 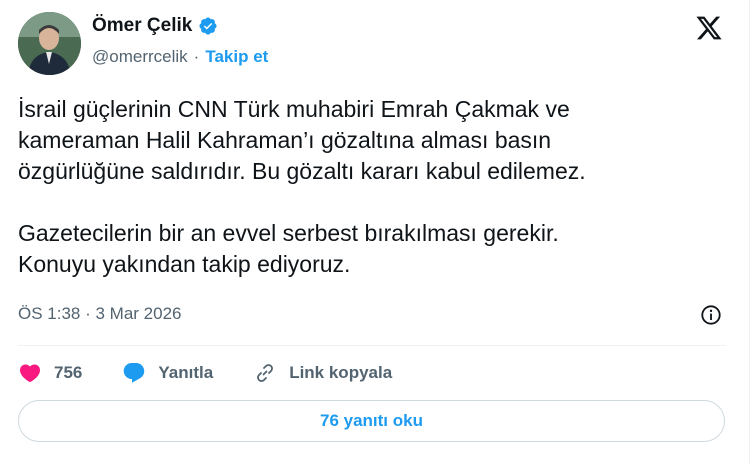 What do you see at coordinates (134, 373) in the screenshot?
I see `reply-bubble-icon` at bounding box center [134, 373].